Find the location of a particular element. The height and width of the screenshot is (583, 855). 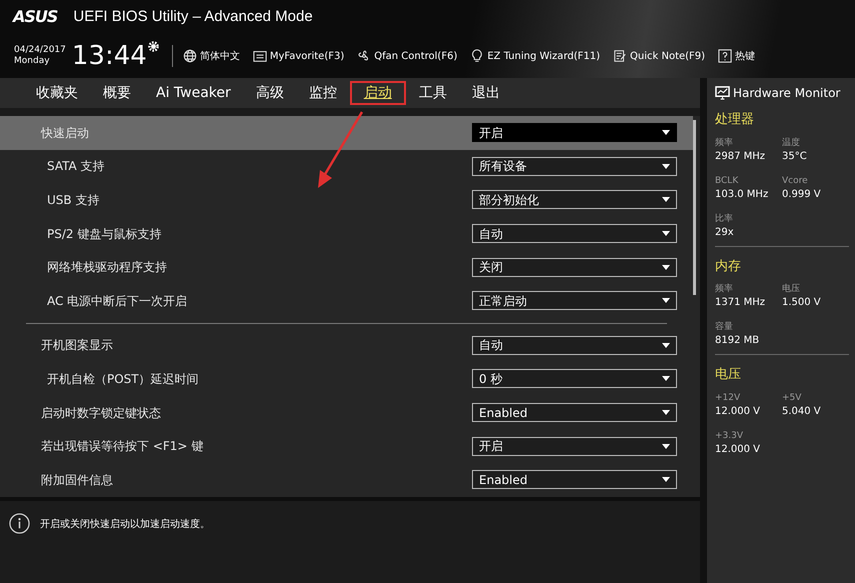

info-icon is located at coordinates (19, 523).